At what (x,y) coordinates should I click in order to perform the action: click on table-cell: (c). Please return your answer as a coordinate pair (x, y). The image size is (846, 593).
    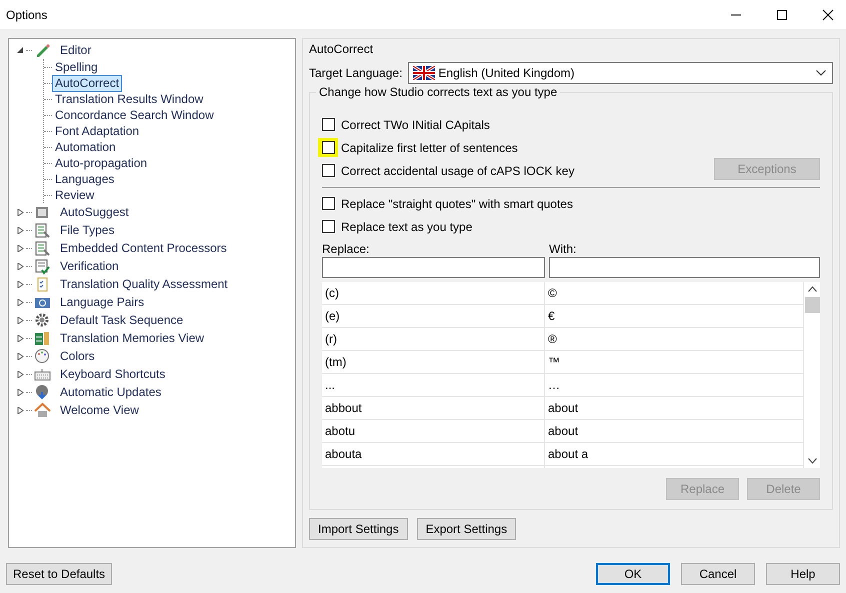
    Looking at the image, I should click on (433, 293).